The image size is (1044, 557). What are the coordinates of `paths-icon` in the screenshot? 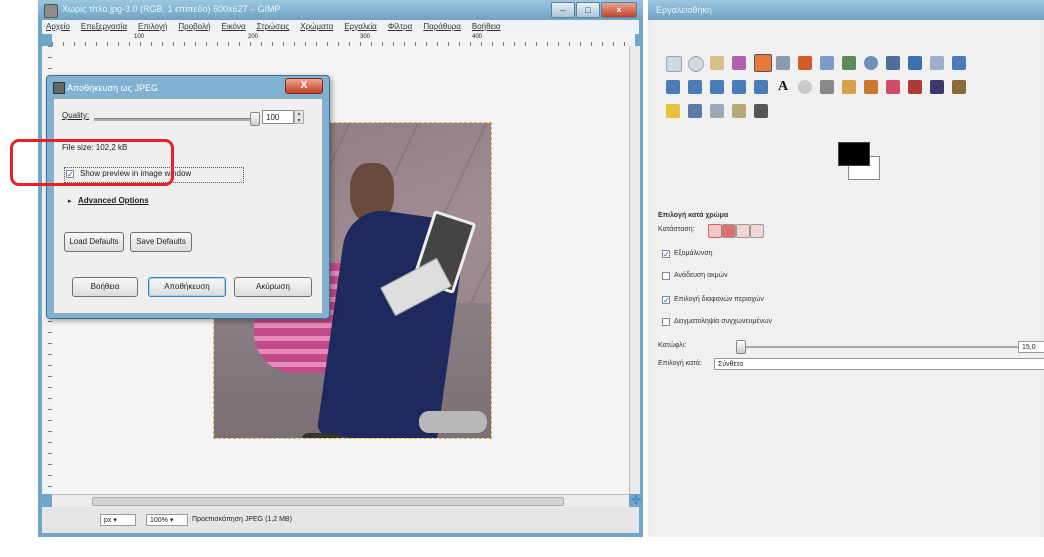 It's located at (827, 63).